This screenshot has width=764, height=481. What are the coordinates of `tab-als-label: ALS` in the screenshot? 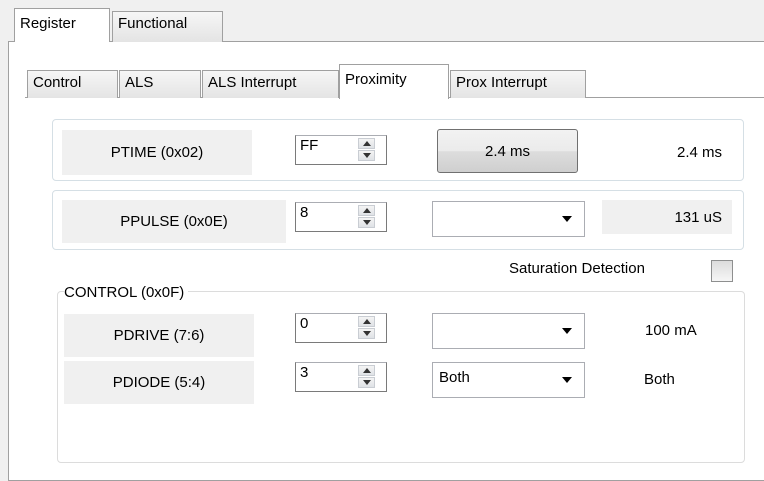 It's located at (139, 82).